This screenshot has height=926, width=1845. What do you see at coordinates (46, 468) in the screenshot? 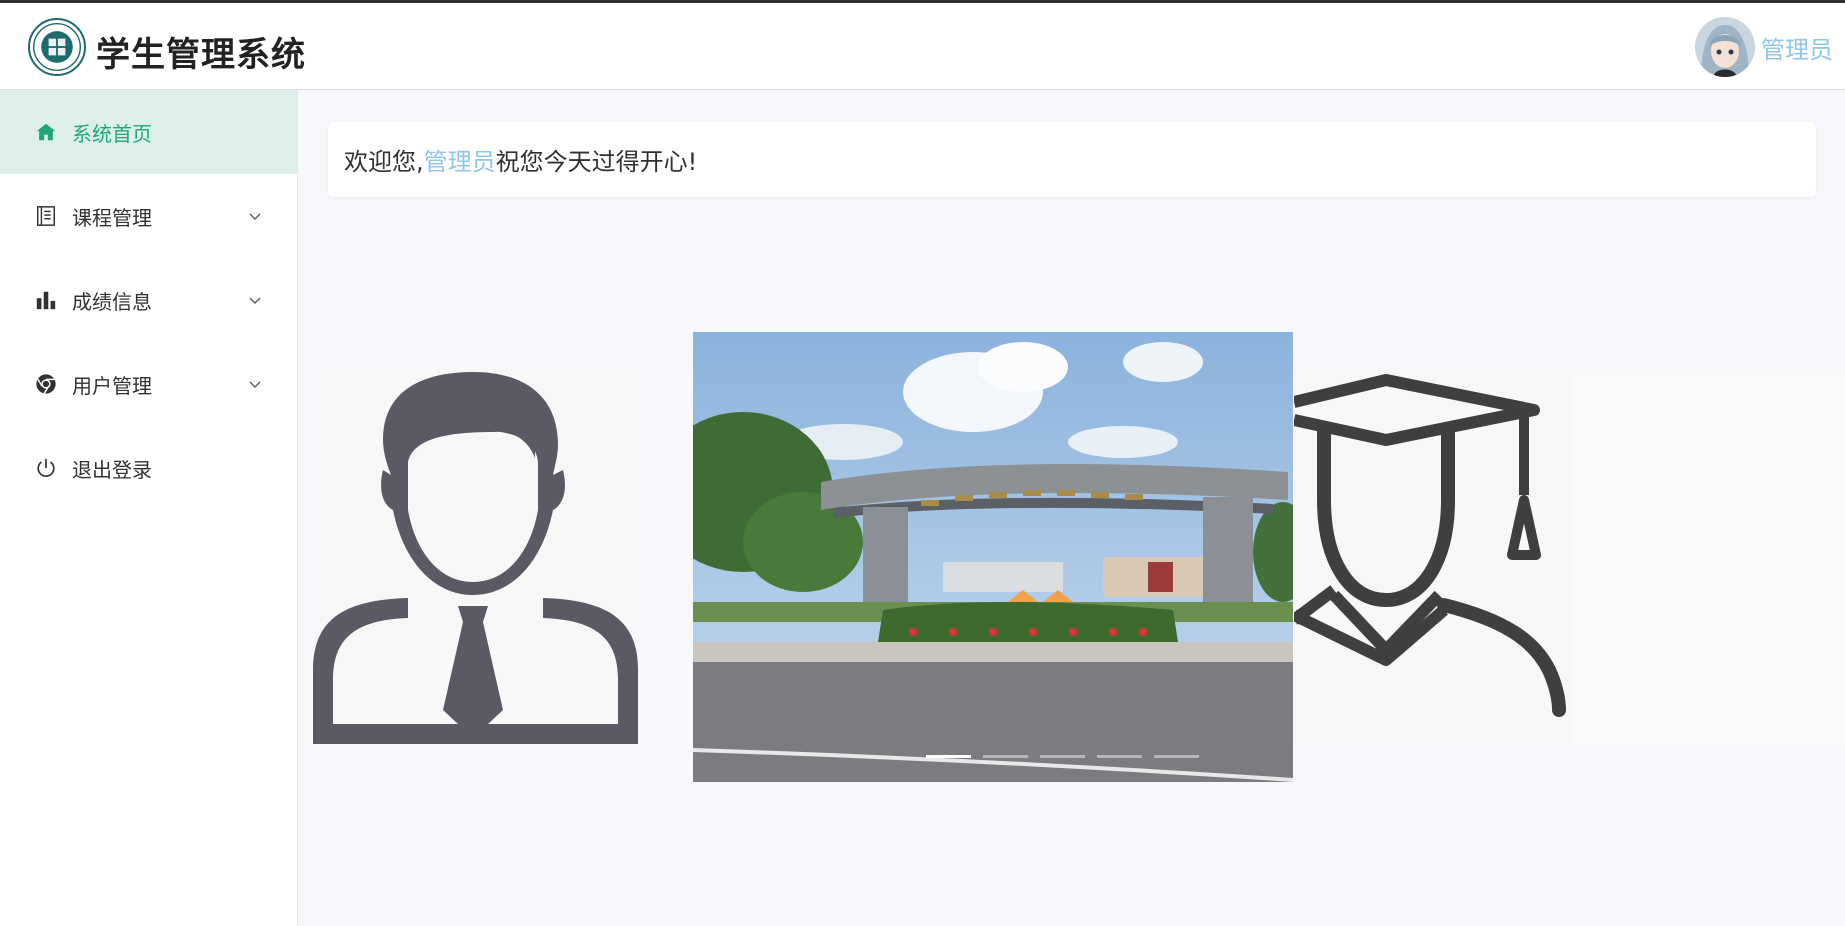
I see `power-icon` at bounding box center [46, 468].